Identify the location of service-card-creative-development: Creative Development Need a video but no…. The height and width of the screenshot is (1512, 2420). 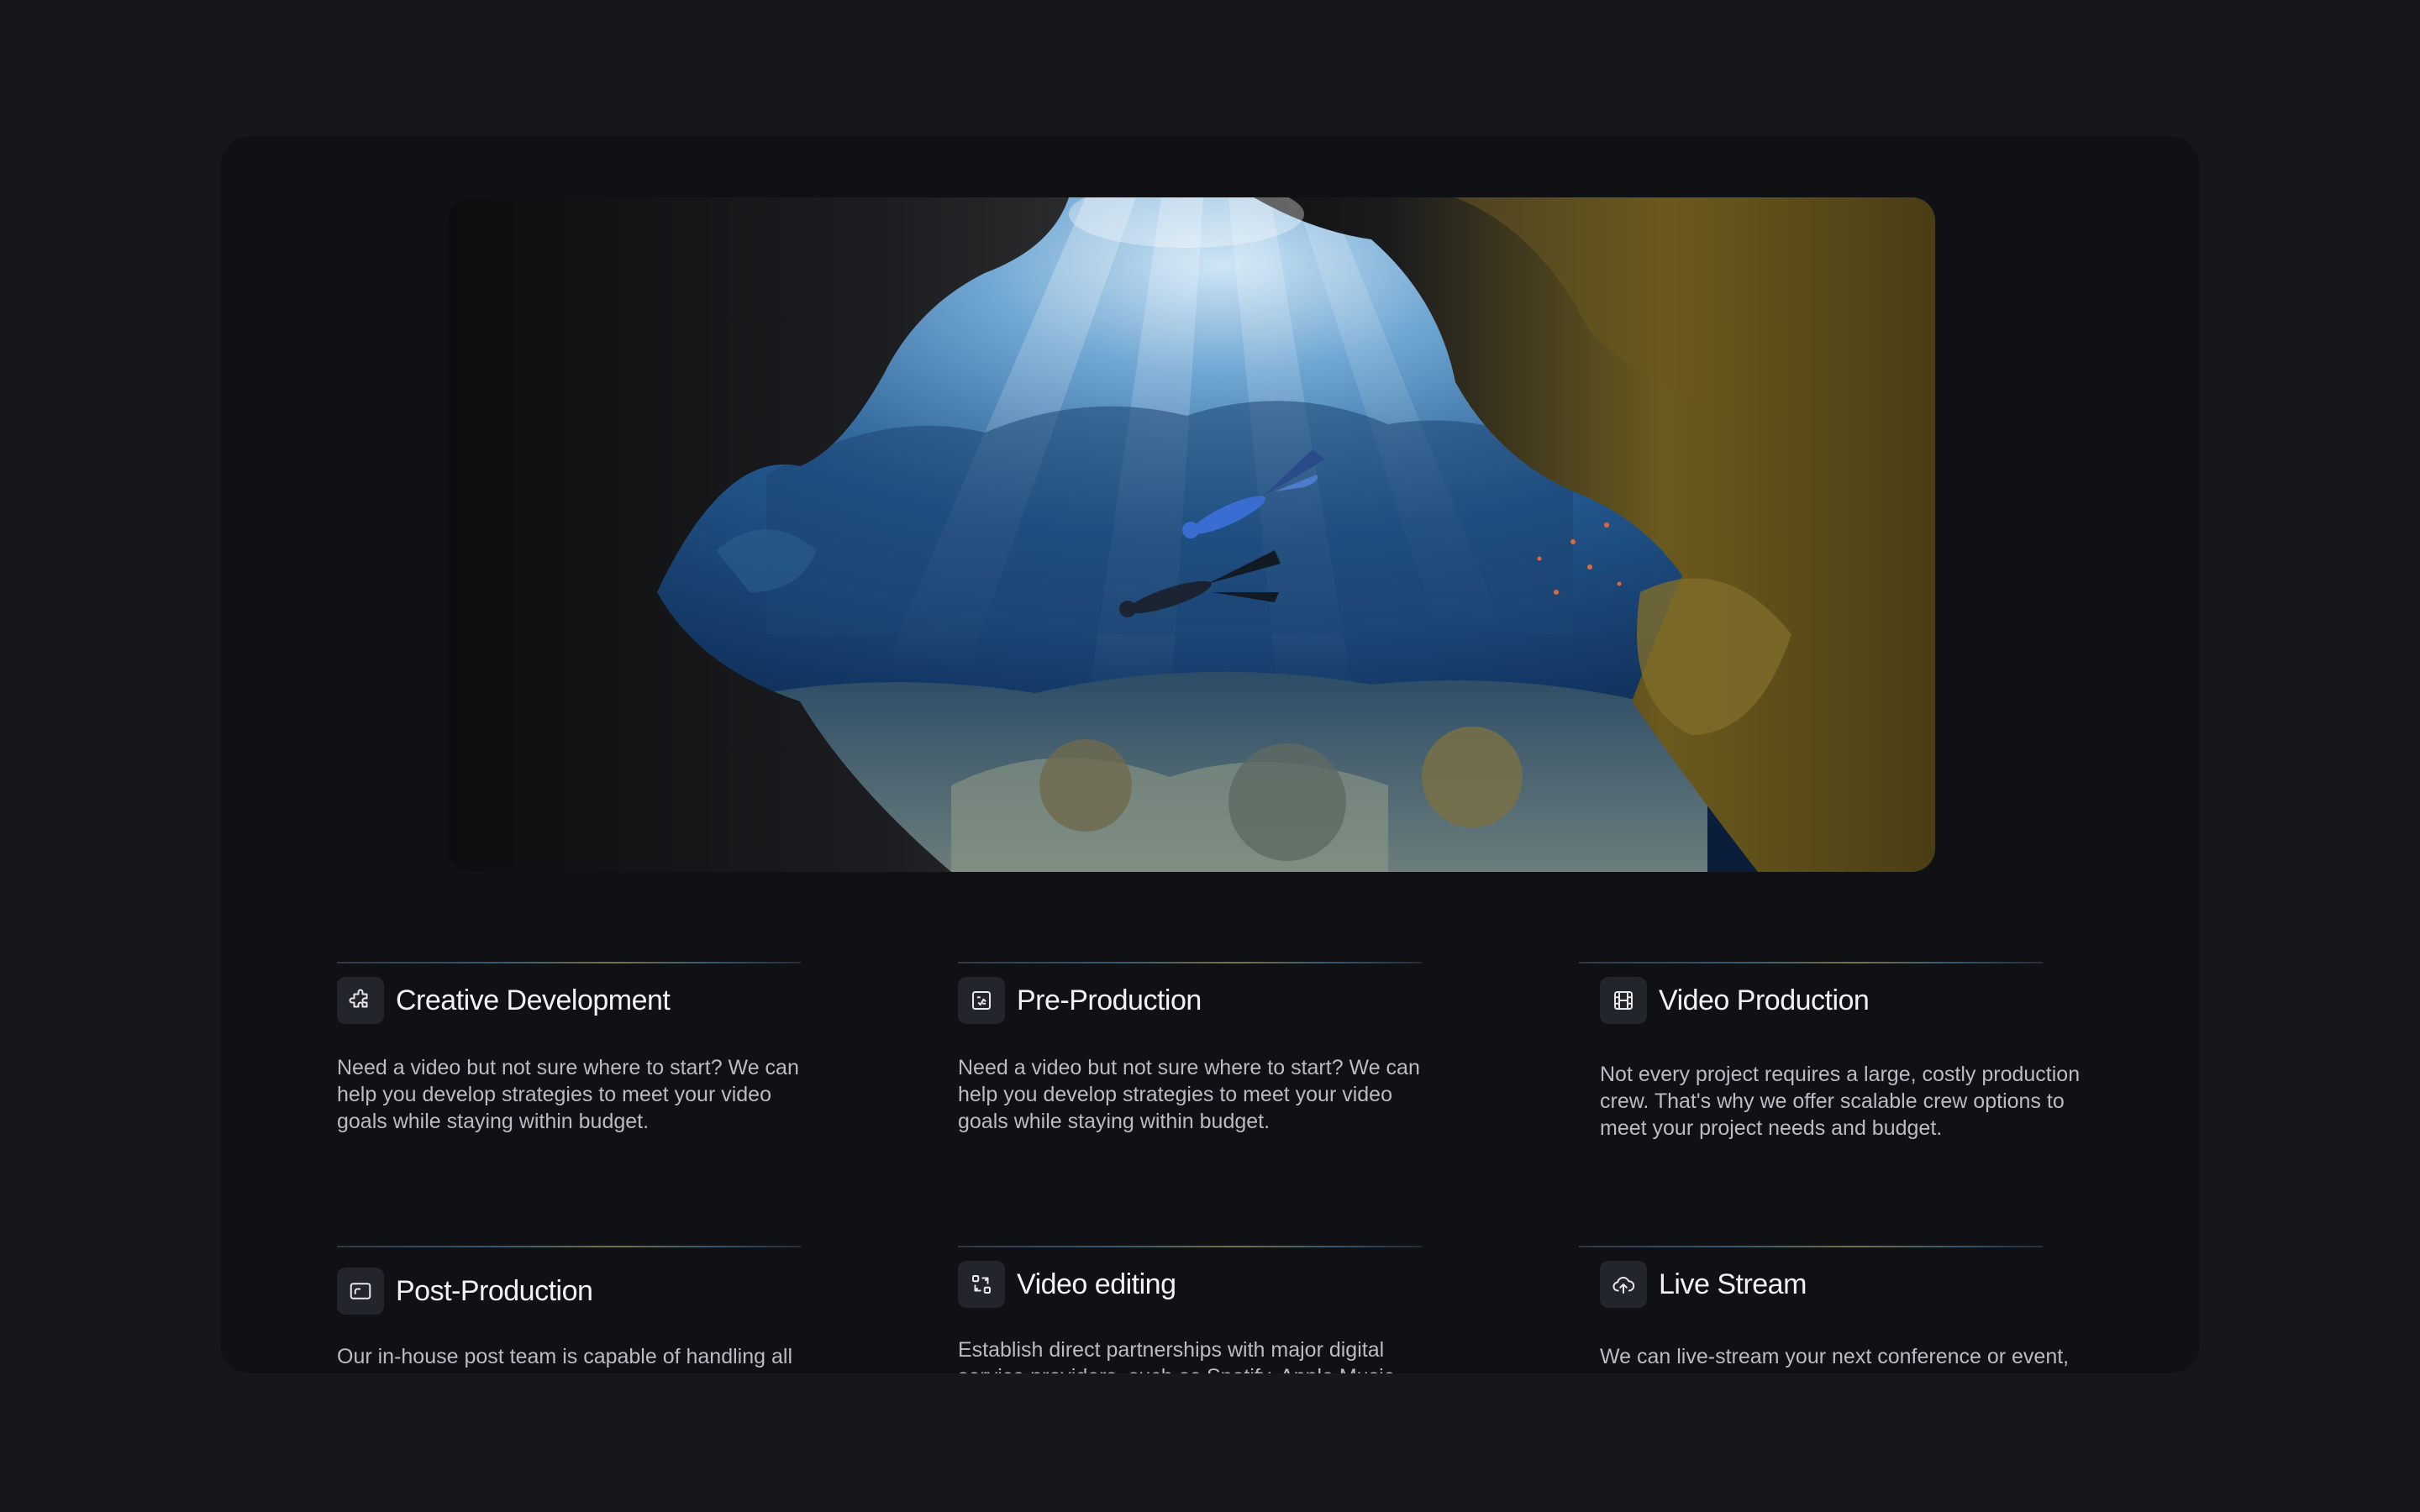
(572, 1088).